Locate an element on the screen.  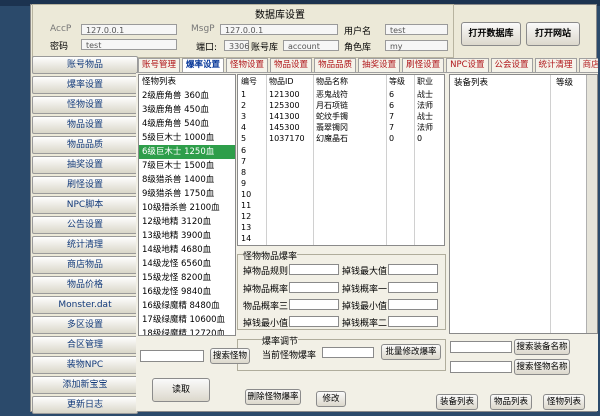
throw-rule-field is located at coordinates (314, 269).